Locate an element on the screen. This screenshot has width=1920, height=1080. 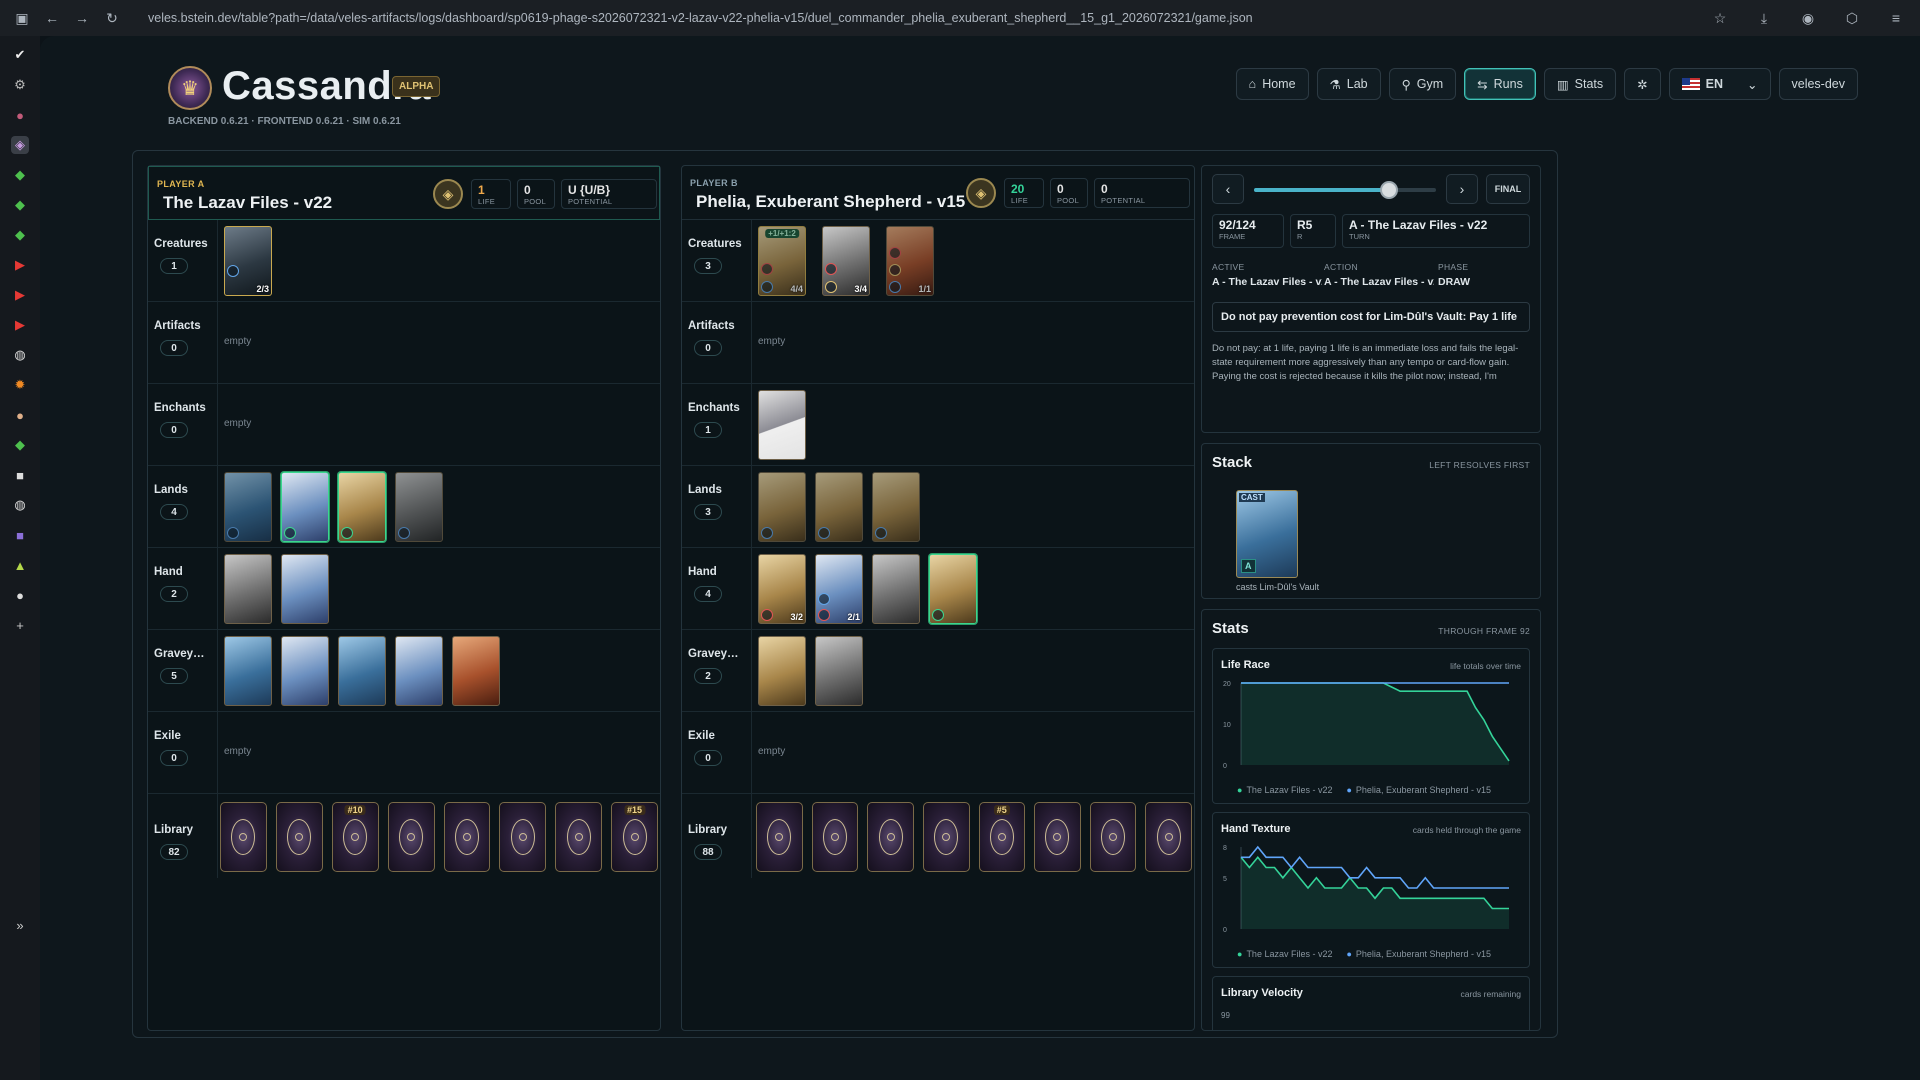
final-button: FINAL is located at coordinates (1508, 189).